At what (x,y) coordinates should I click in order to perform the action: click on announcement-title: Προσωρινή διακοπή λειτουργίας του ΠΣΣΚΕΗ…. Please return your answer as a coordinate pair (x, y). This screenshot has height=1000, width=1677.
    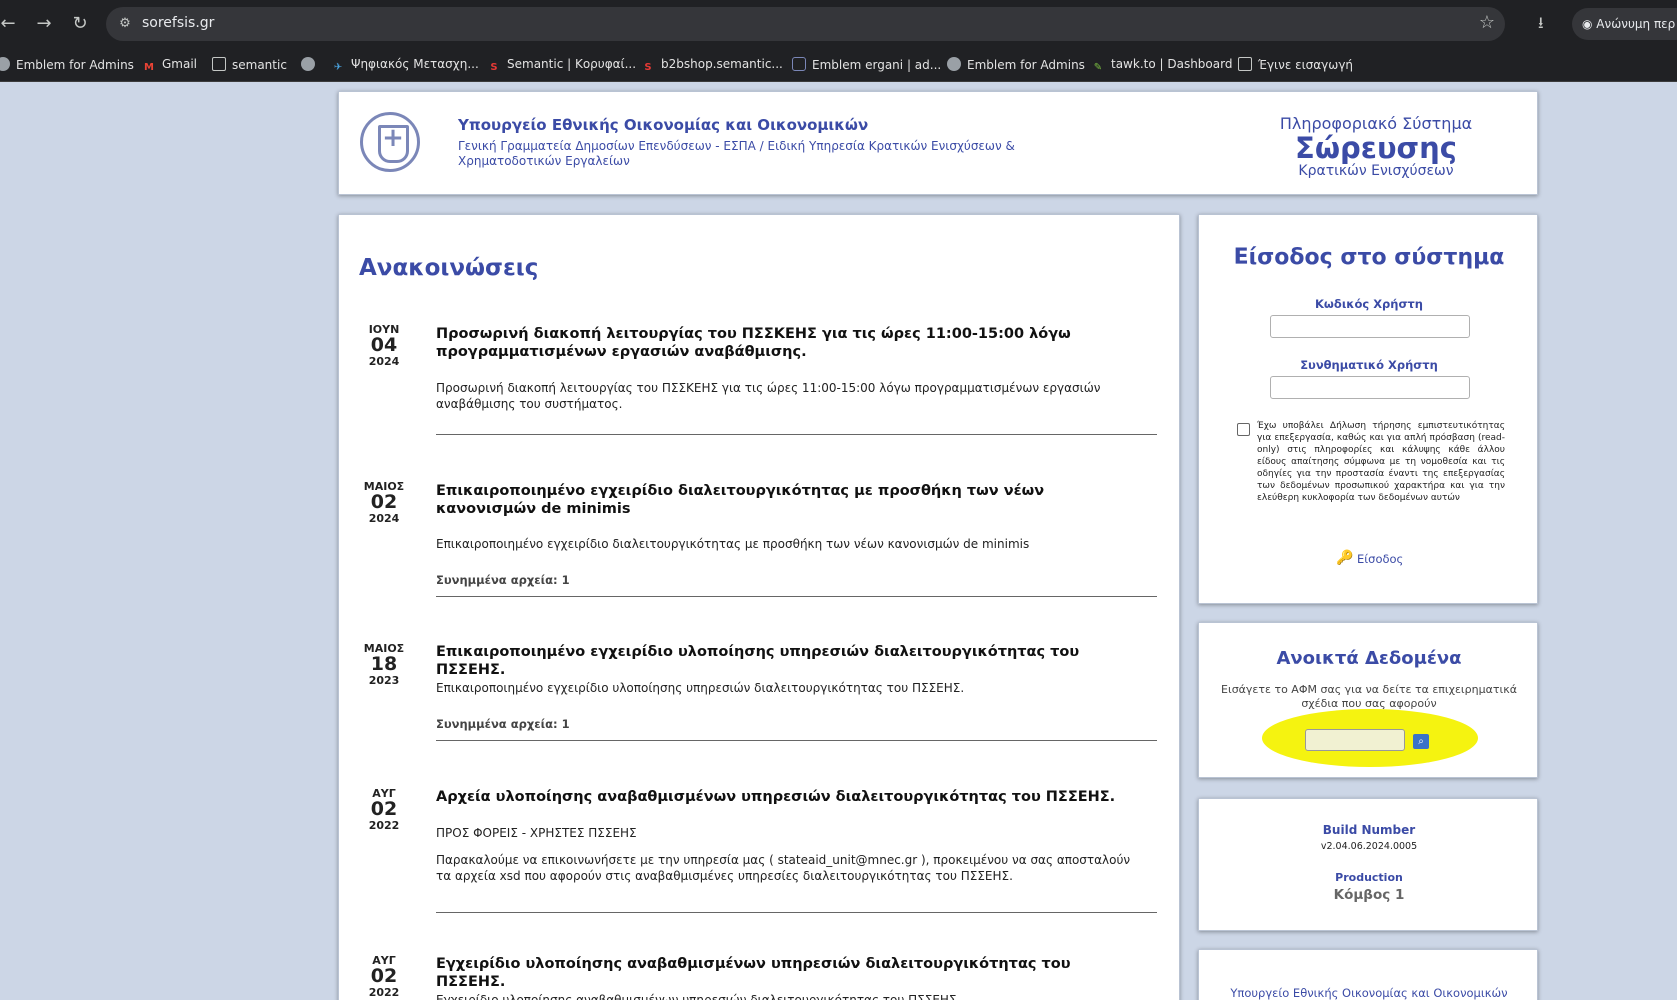
    Looking at the image, I should click on (786, 343).